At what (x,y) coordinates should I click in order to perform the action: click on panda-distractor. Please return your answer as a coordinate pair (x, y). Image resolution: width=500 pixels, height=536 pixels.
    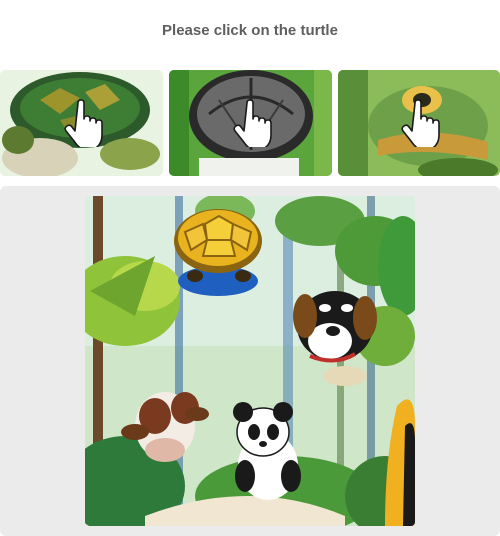
    Looking at the image, I should click on (267, 451).